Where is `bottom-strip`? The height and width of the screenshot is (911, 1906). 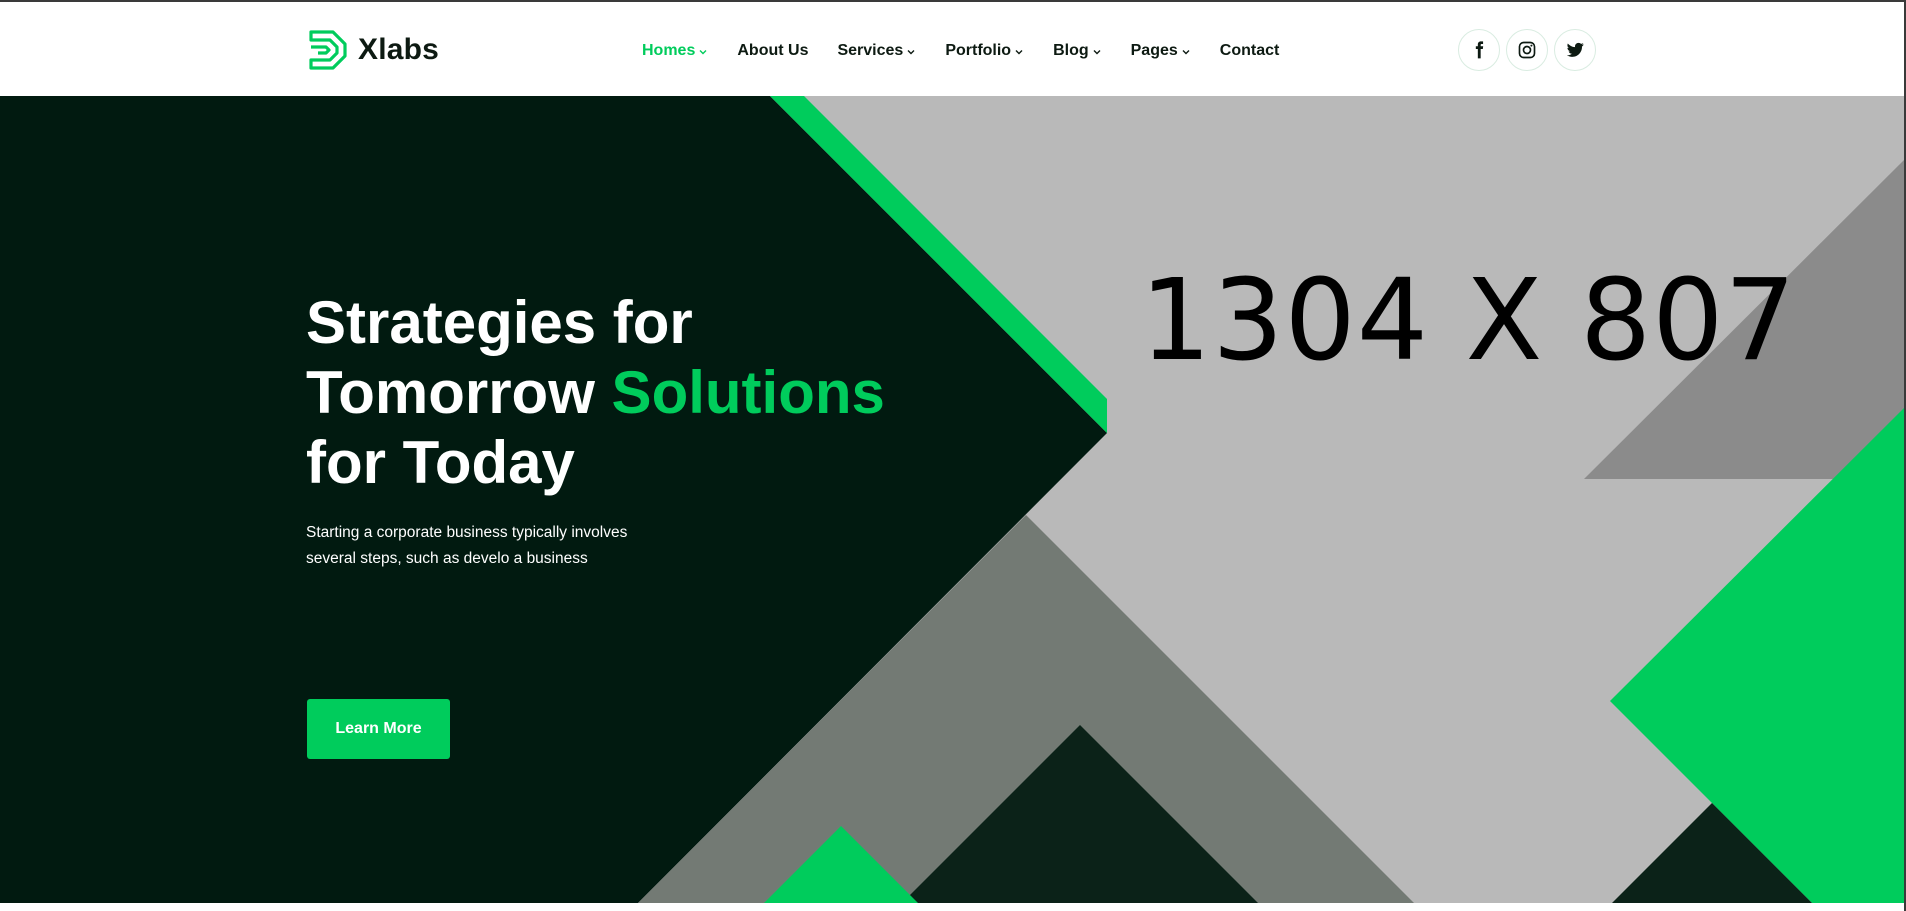 bottom-strip is located at coordinates (952, 907).